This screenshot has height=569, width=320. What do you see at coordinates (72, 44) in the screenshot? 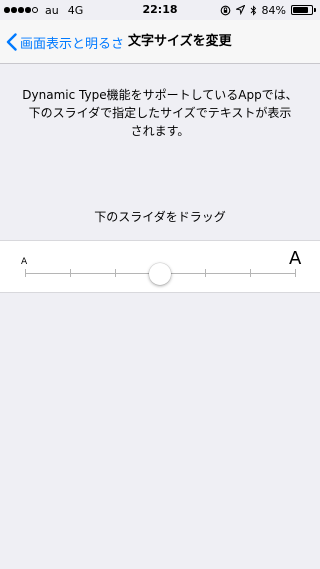
I see `back-button-label: 画面表示と明るさ` at bounding box center [72, 44].